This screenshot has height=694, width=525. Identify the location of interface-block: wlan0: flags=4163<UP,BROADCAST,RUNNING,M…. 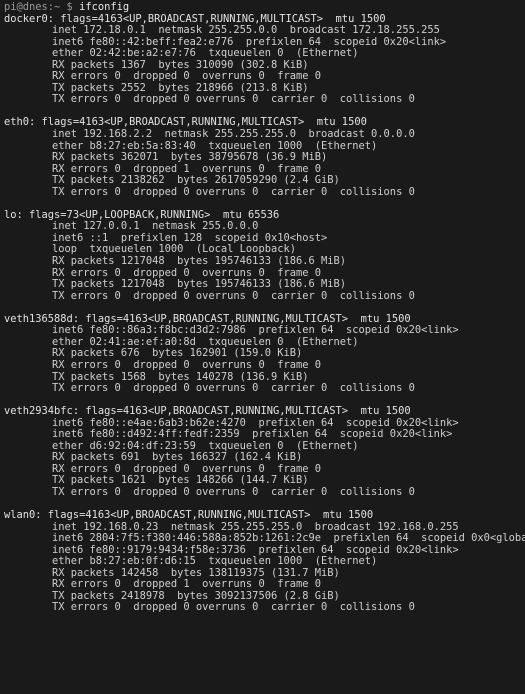
(264, 562).